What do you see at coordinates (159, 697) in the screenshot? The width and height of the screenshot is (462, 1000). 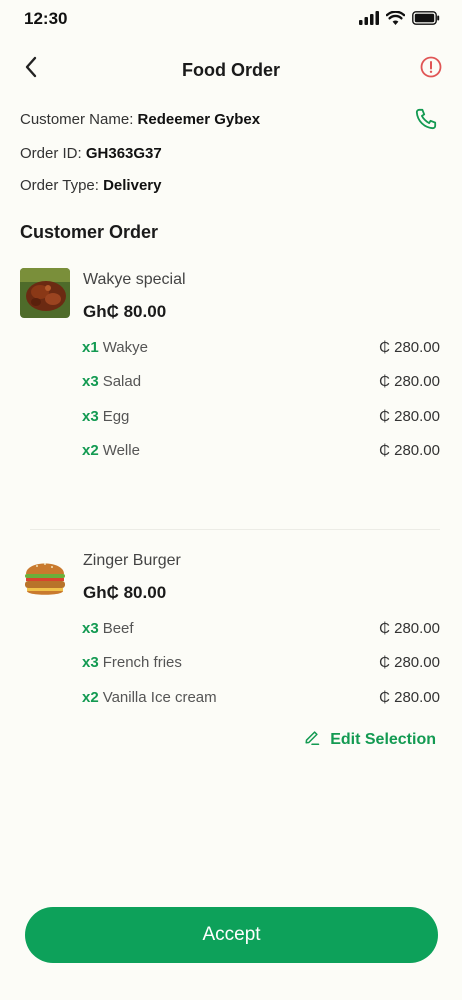 I see `line-name: Vanilla Ice cream` at bounding box center [159, 697].